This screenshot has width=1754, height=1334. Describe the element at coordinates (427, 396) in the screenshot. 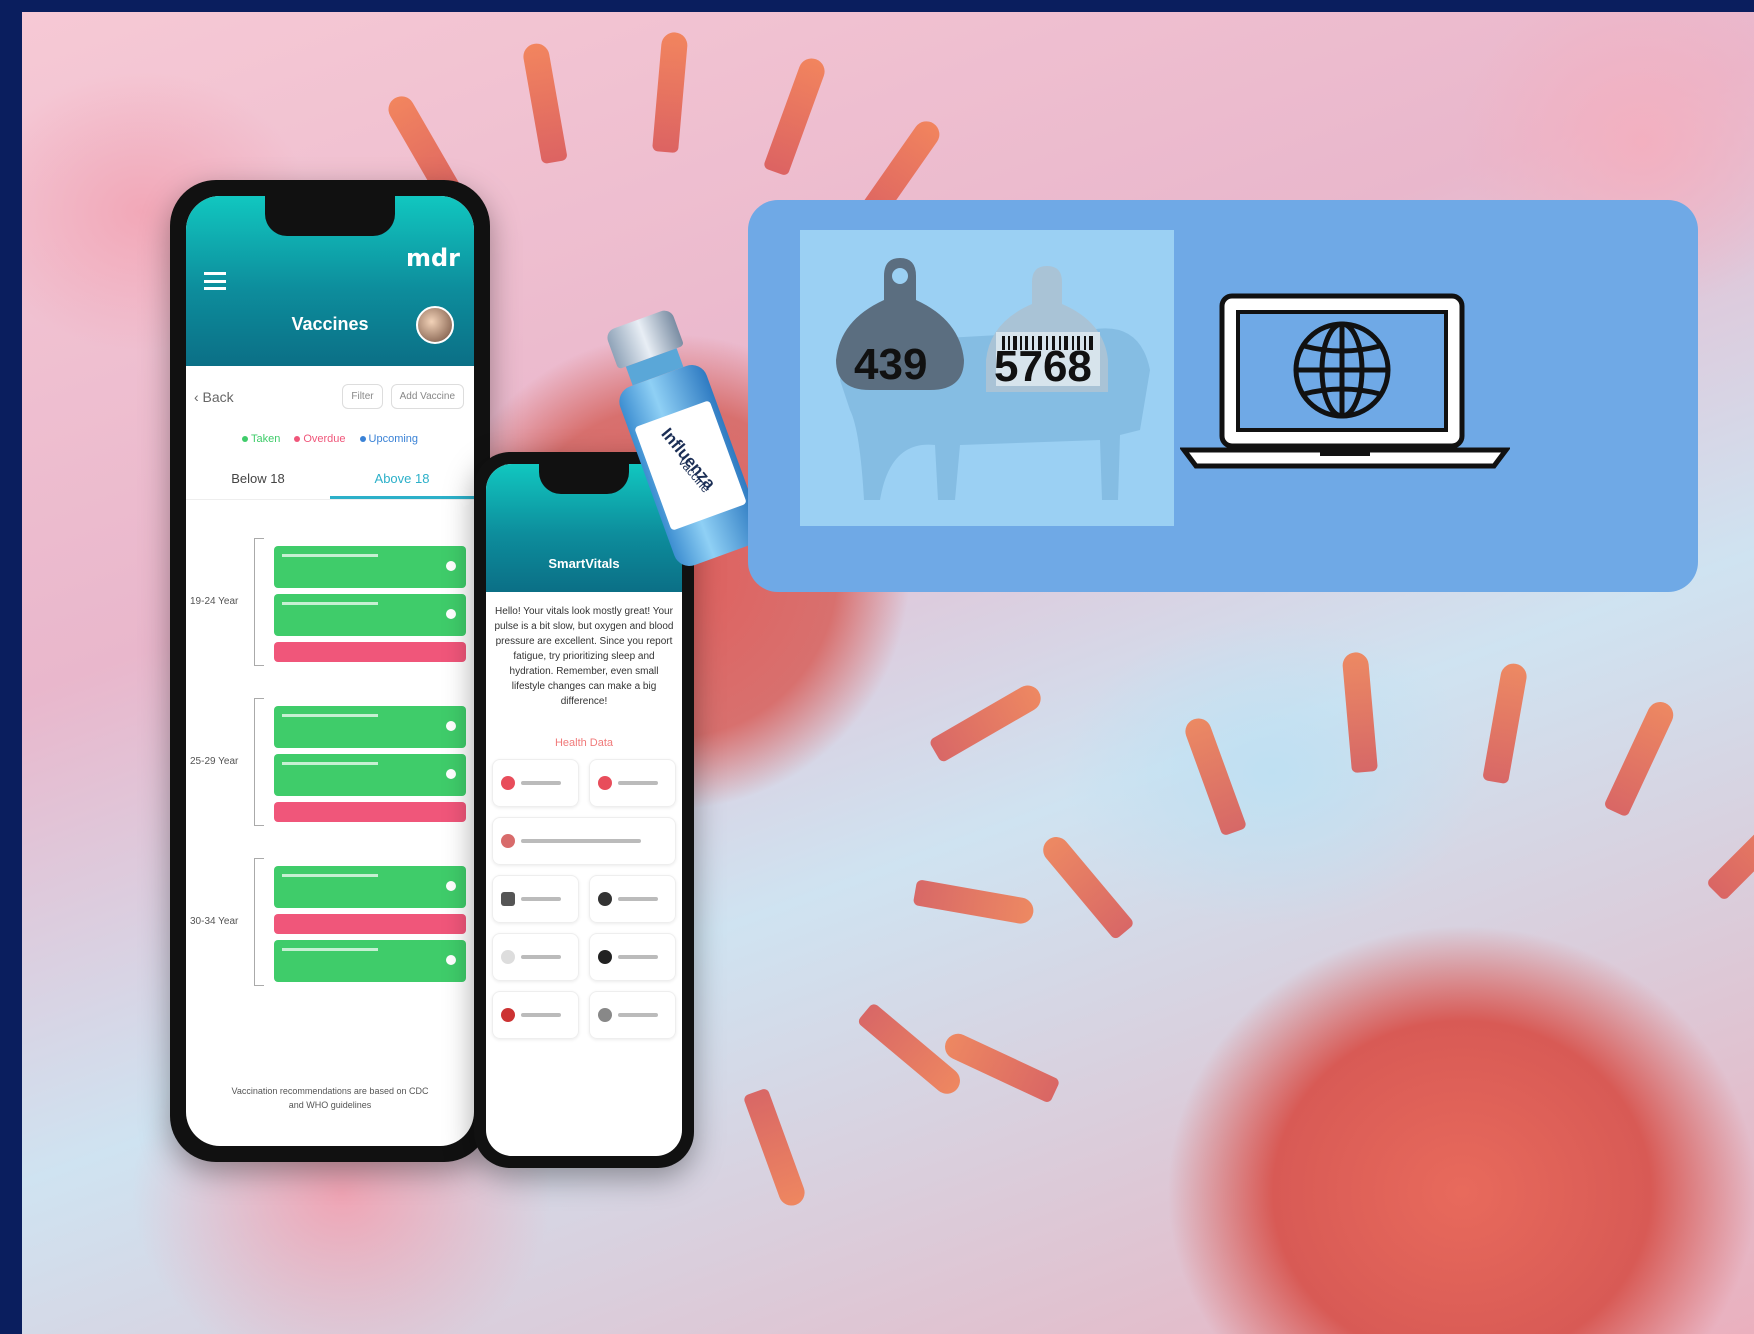

I see `add-vaccine-button: Add Vaccine` at that location.